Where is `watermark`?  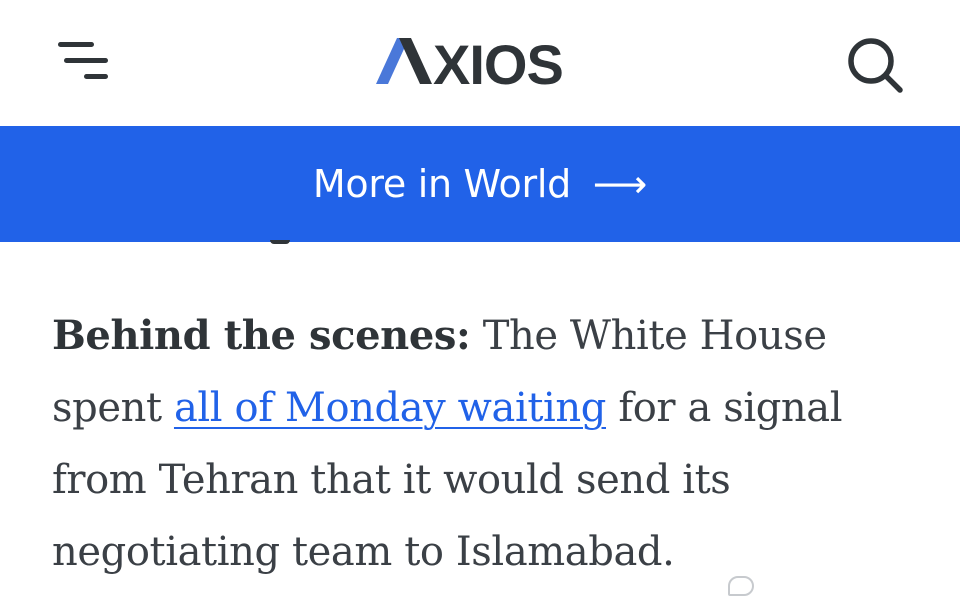
watermark is located at coordinates (741, 586).